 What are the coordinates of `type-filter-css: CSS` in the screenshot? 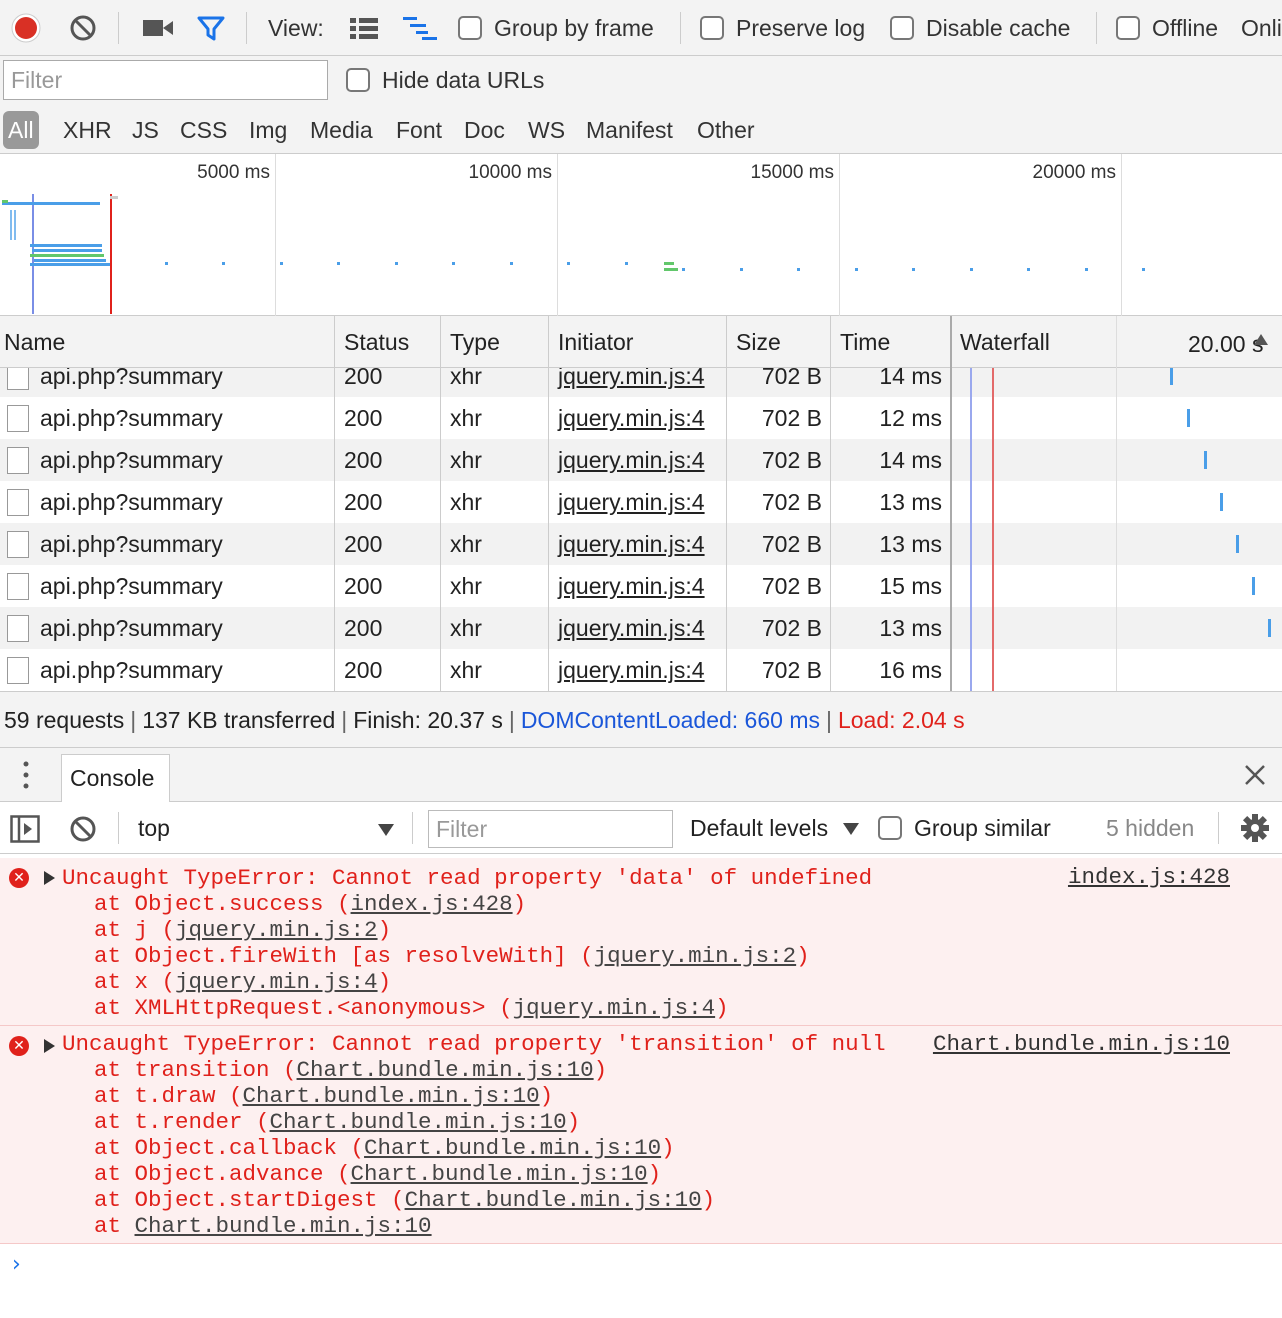 It's located at (203, 130).